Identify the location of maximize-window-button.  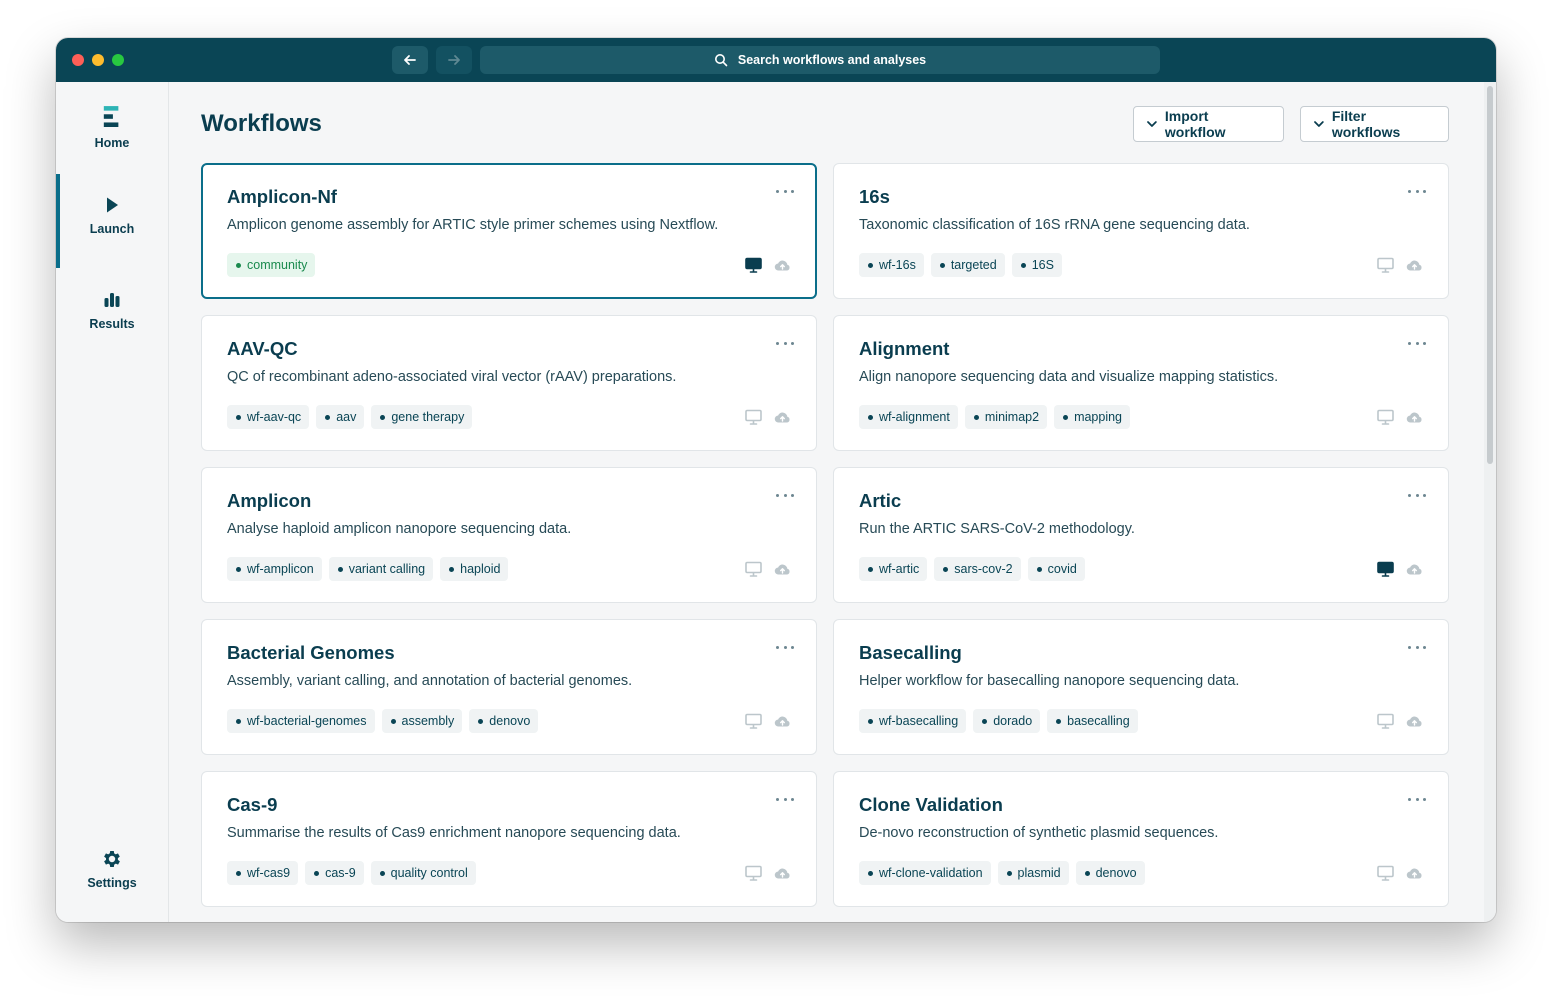
(118, 60).